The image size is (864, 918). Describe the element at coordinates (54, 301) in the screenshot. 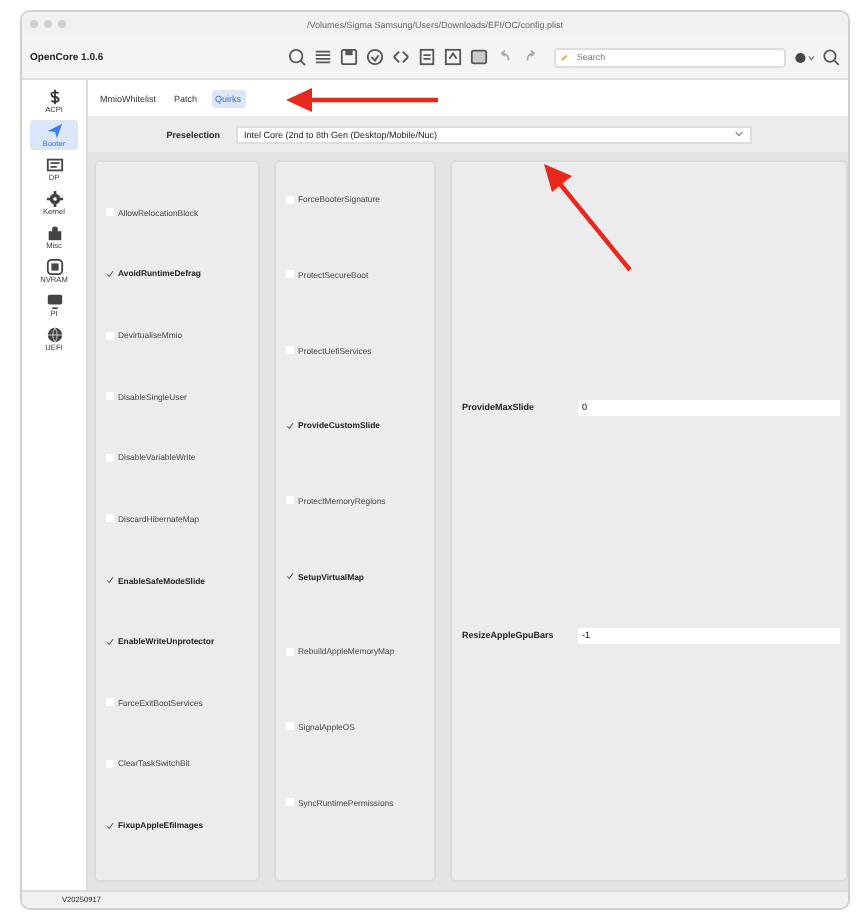

I see `monitor-icon` at that location.